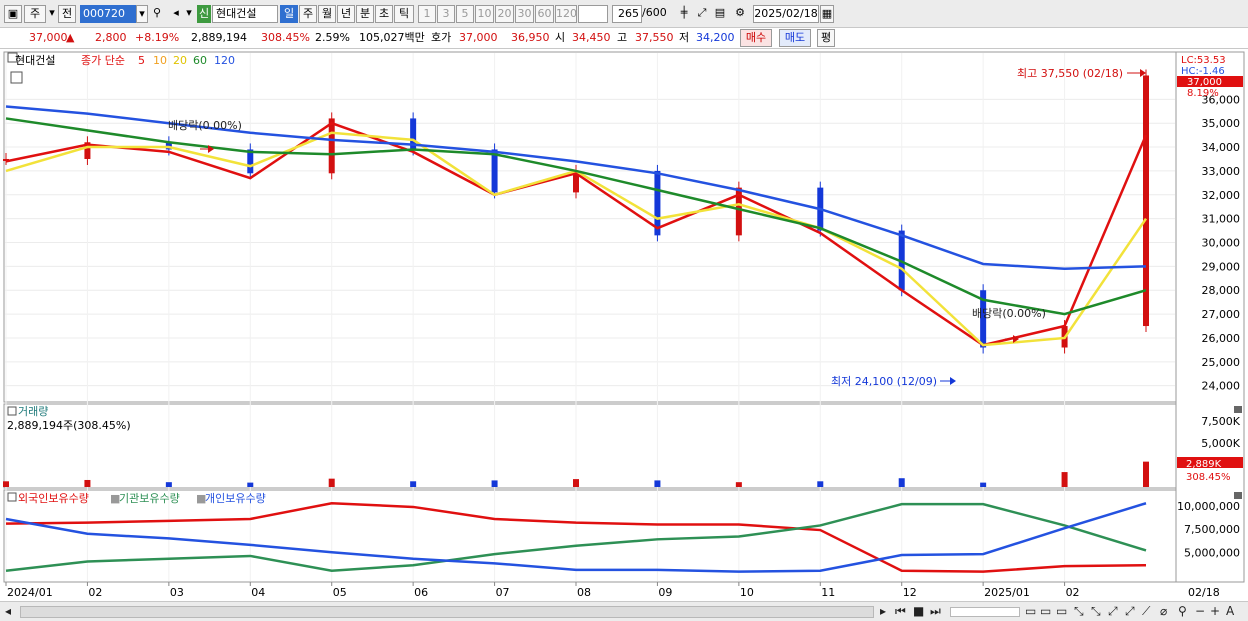 This screenshot has height=621, width=1248. Describe the element at coordinates (289, 14) in the screenshot. I see `tab-period-day: 일` at that location.